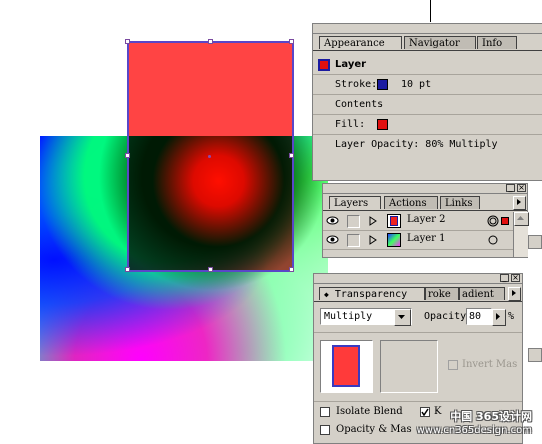  What do you see at coordinates (416, 84) in the screenshot?
I see `stroke-weight: 10 pt` at bounding box center [416, 84].